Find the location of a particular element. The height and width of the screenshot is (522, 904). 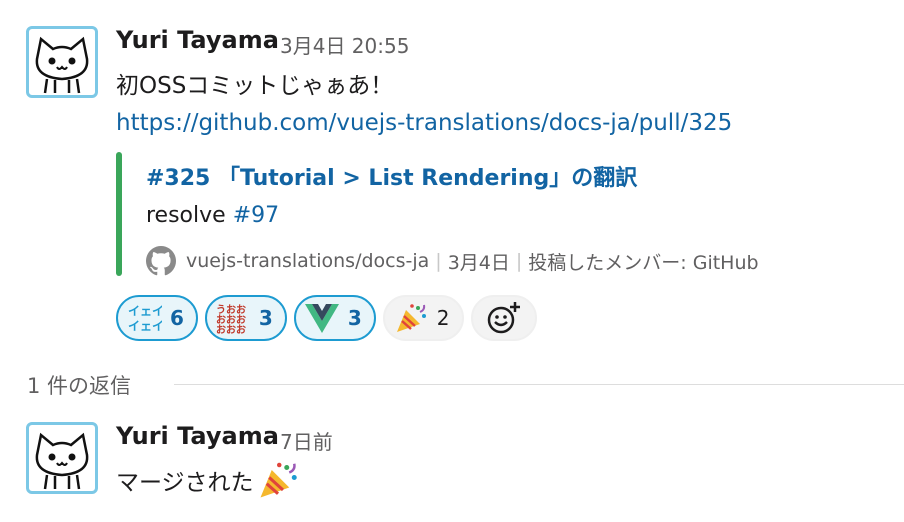

reaction-party-popper: 2 is located at coordinates (423, 318).